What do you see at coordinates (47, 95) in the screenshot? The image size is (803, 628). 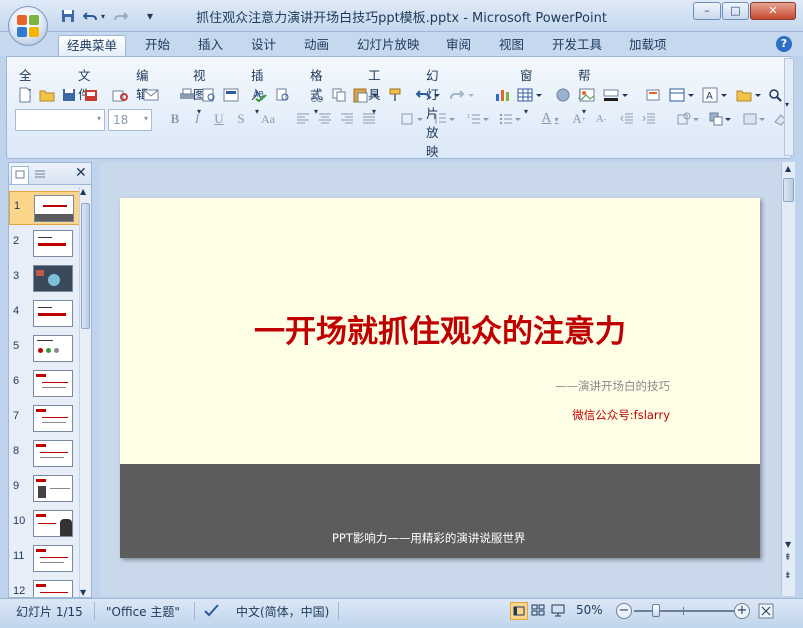 I see `open-icon` at bounding box center [47, 95].